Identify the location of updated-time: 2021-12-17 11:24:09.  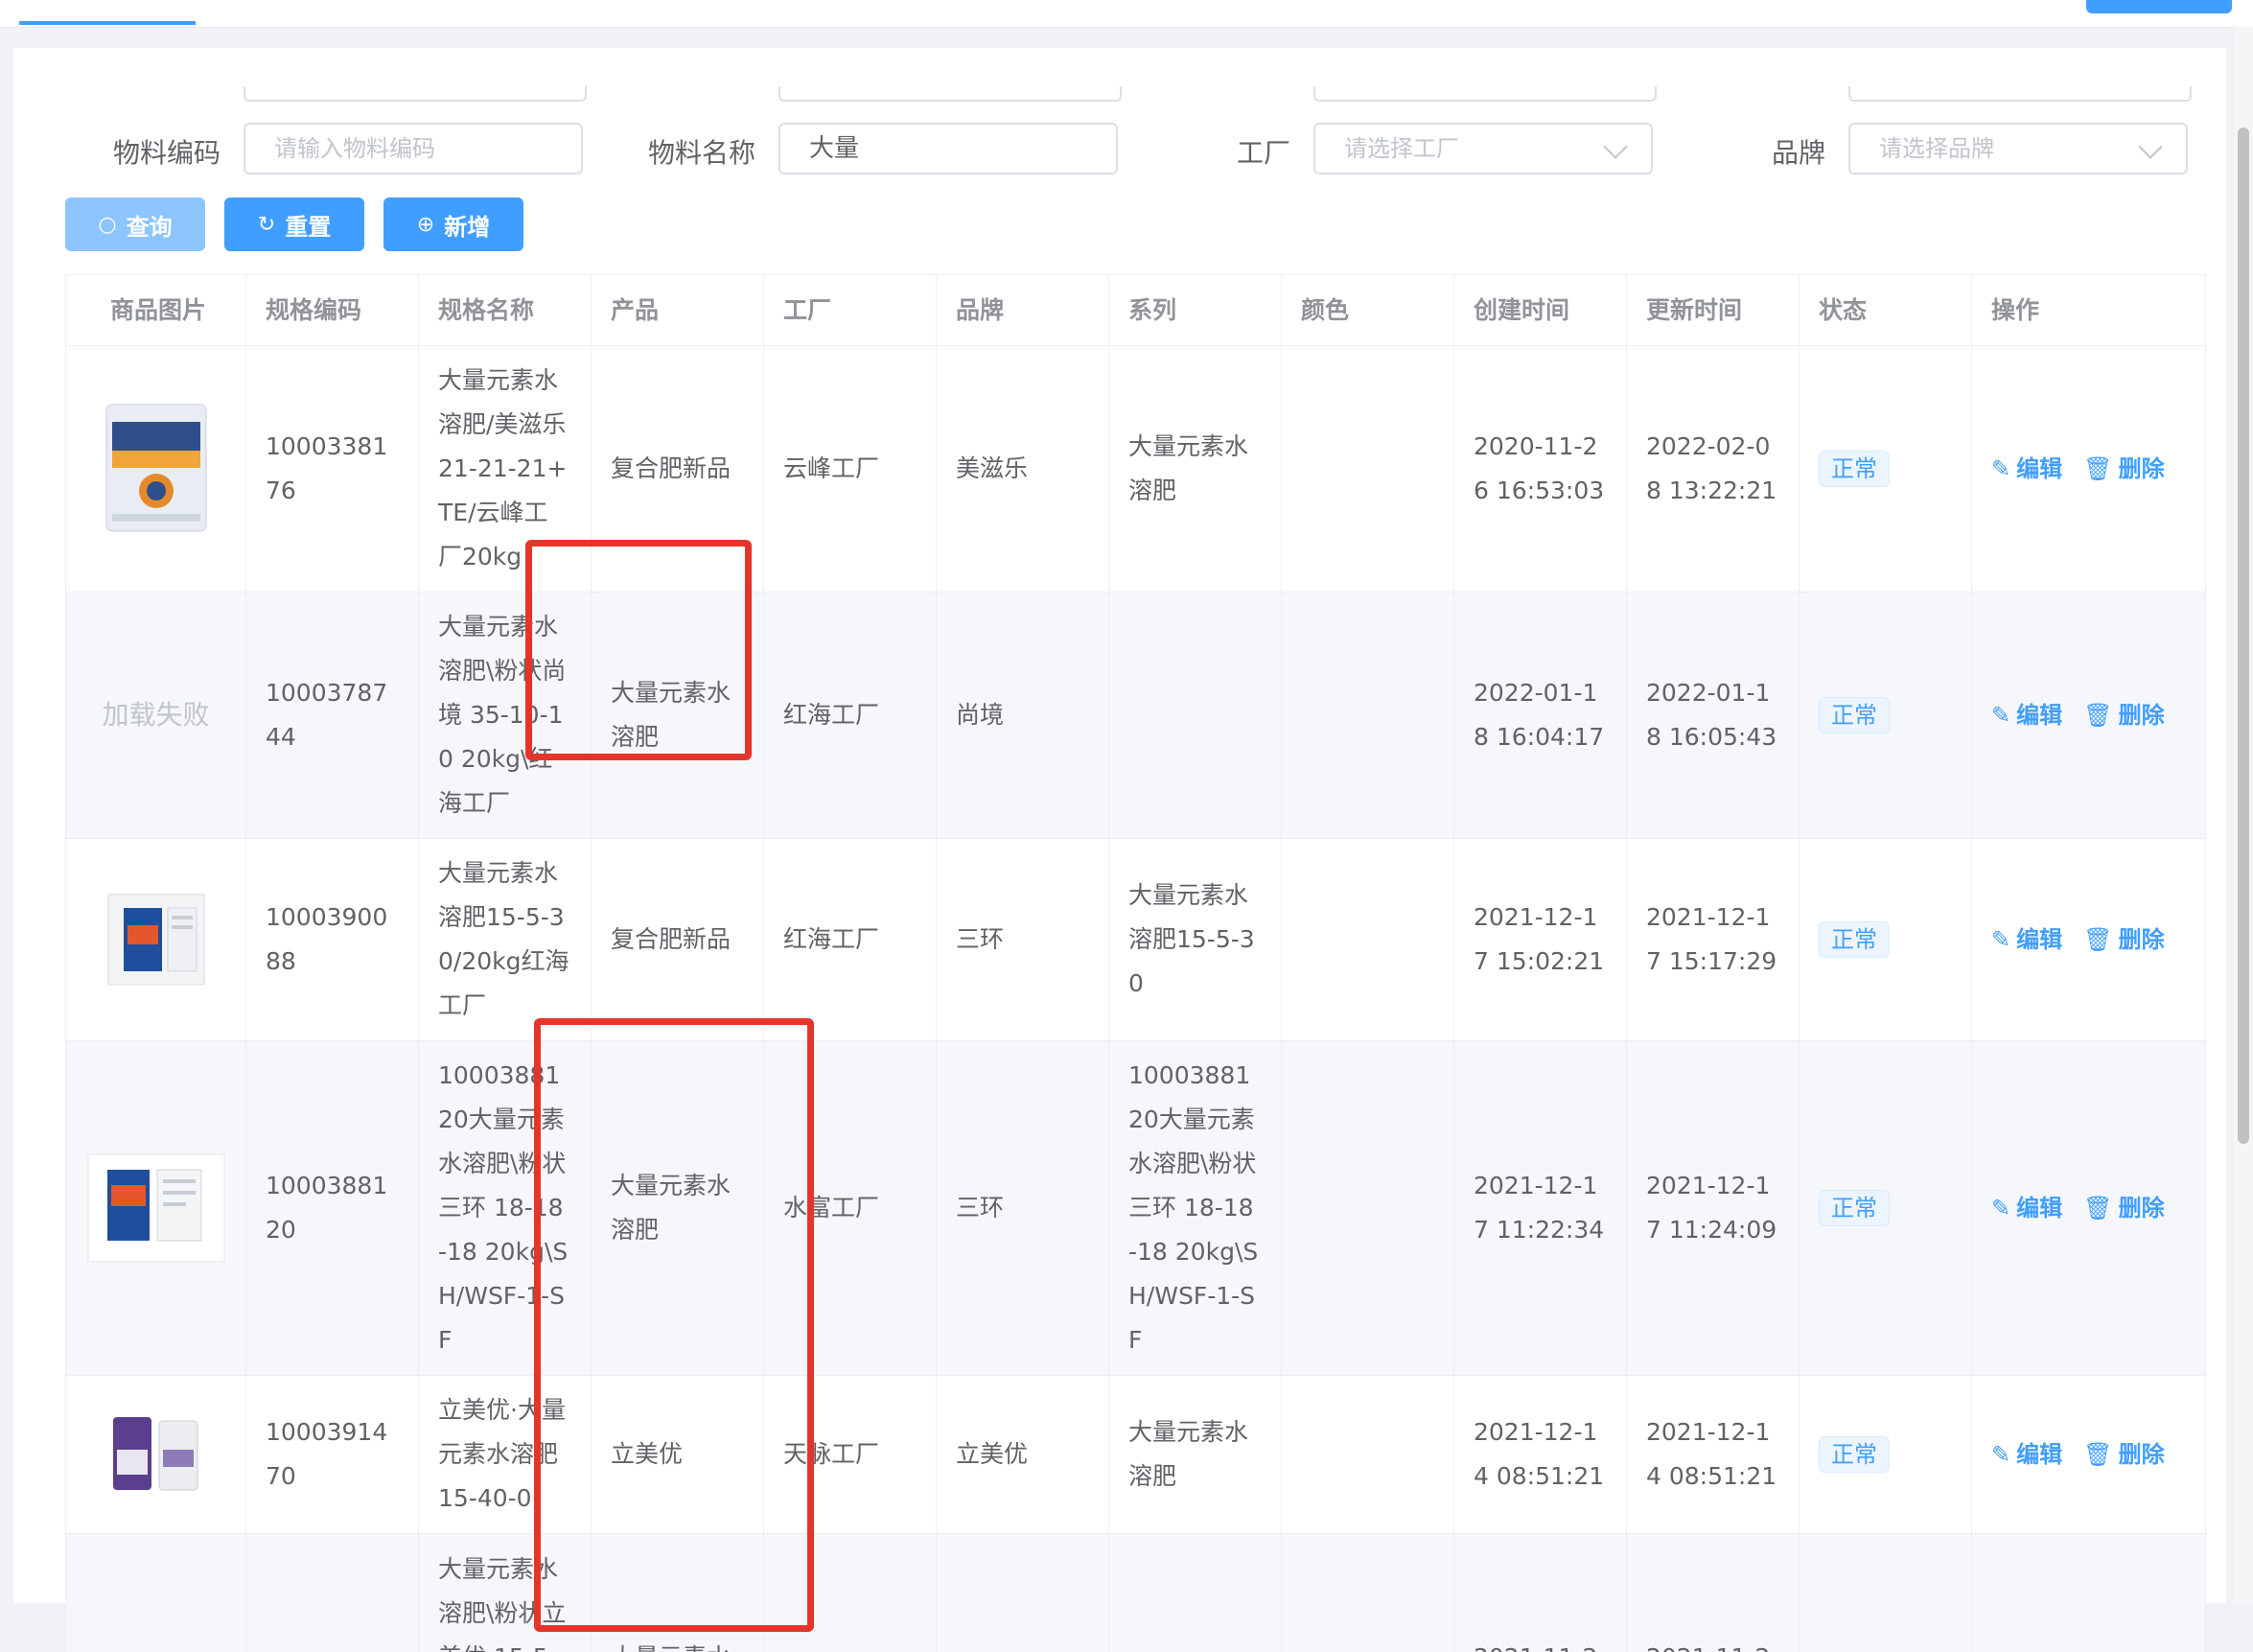
(1713, 1208).